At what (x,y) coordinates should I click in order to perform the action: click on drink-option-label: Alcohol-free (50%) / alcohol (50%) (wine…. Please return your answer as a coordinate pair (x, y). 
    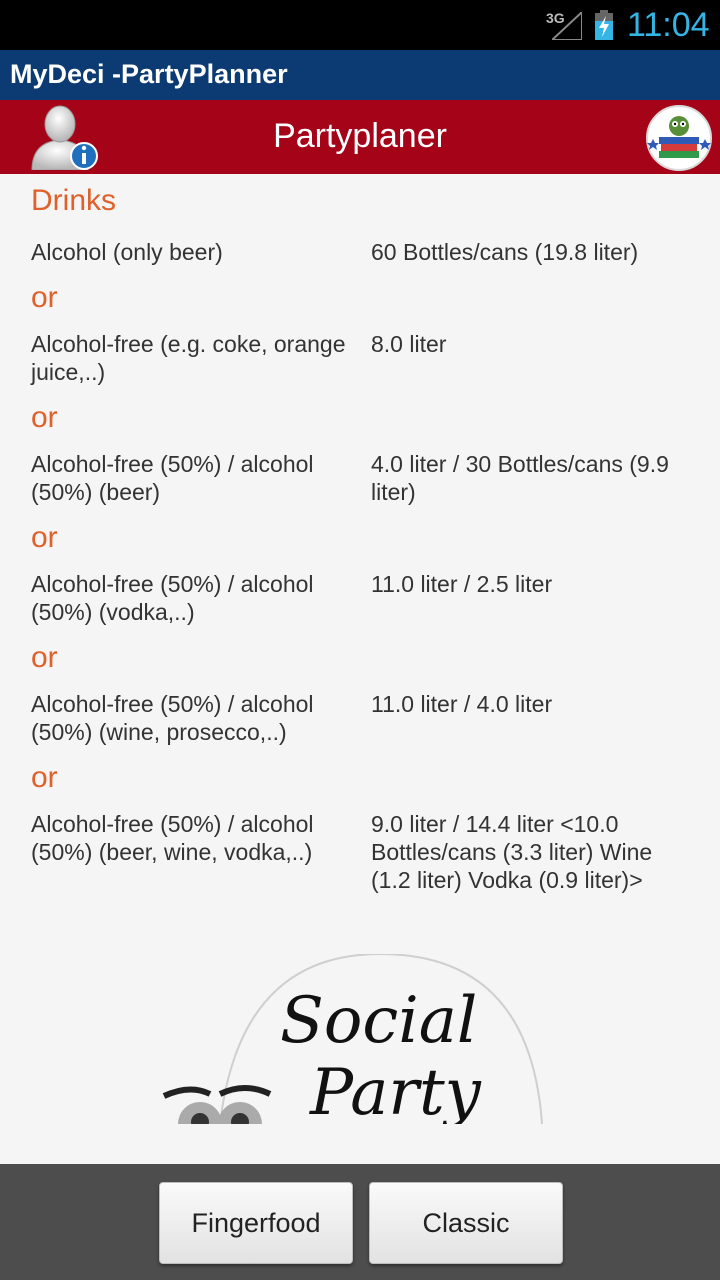
    Looking at the image, I should click on (172, 718).